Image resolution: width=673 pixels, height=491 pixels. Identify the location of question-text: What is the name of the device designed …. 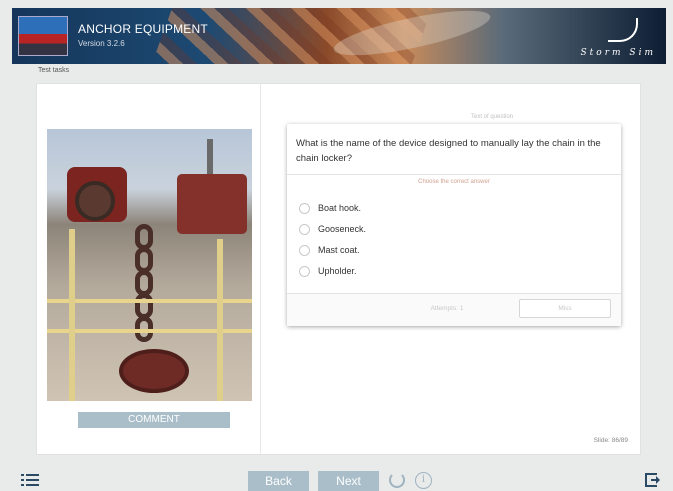
(448, 151).